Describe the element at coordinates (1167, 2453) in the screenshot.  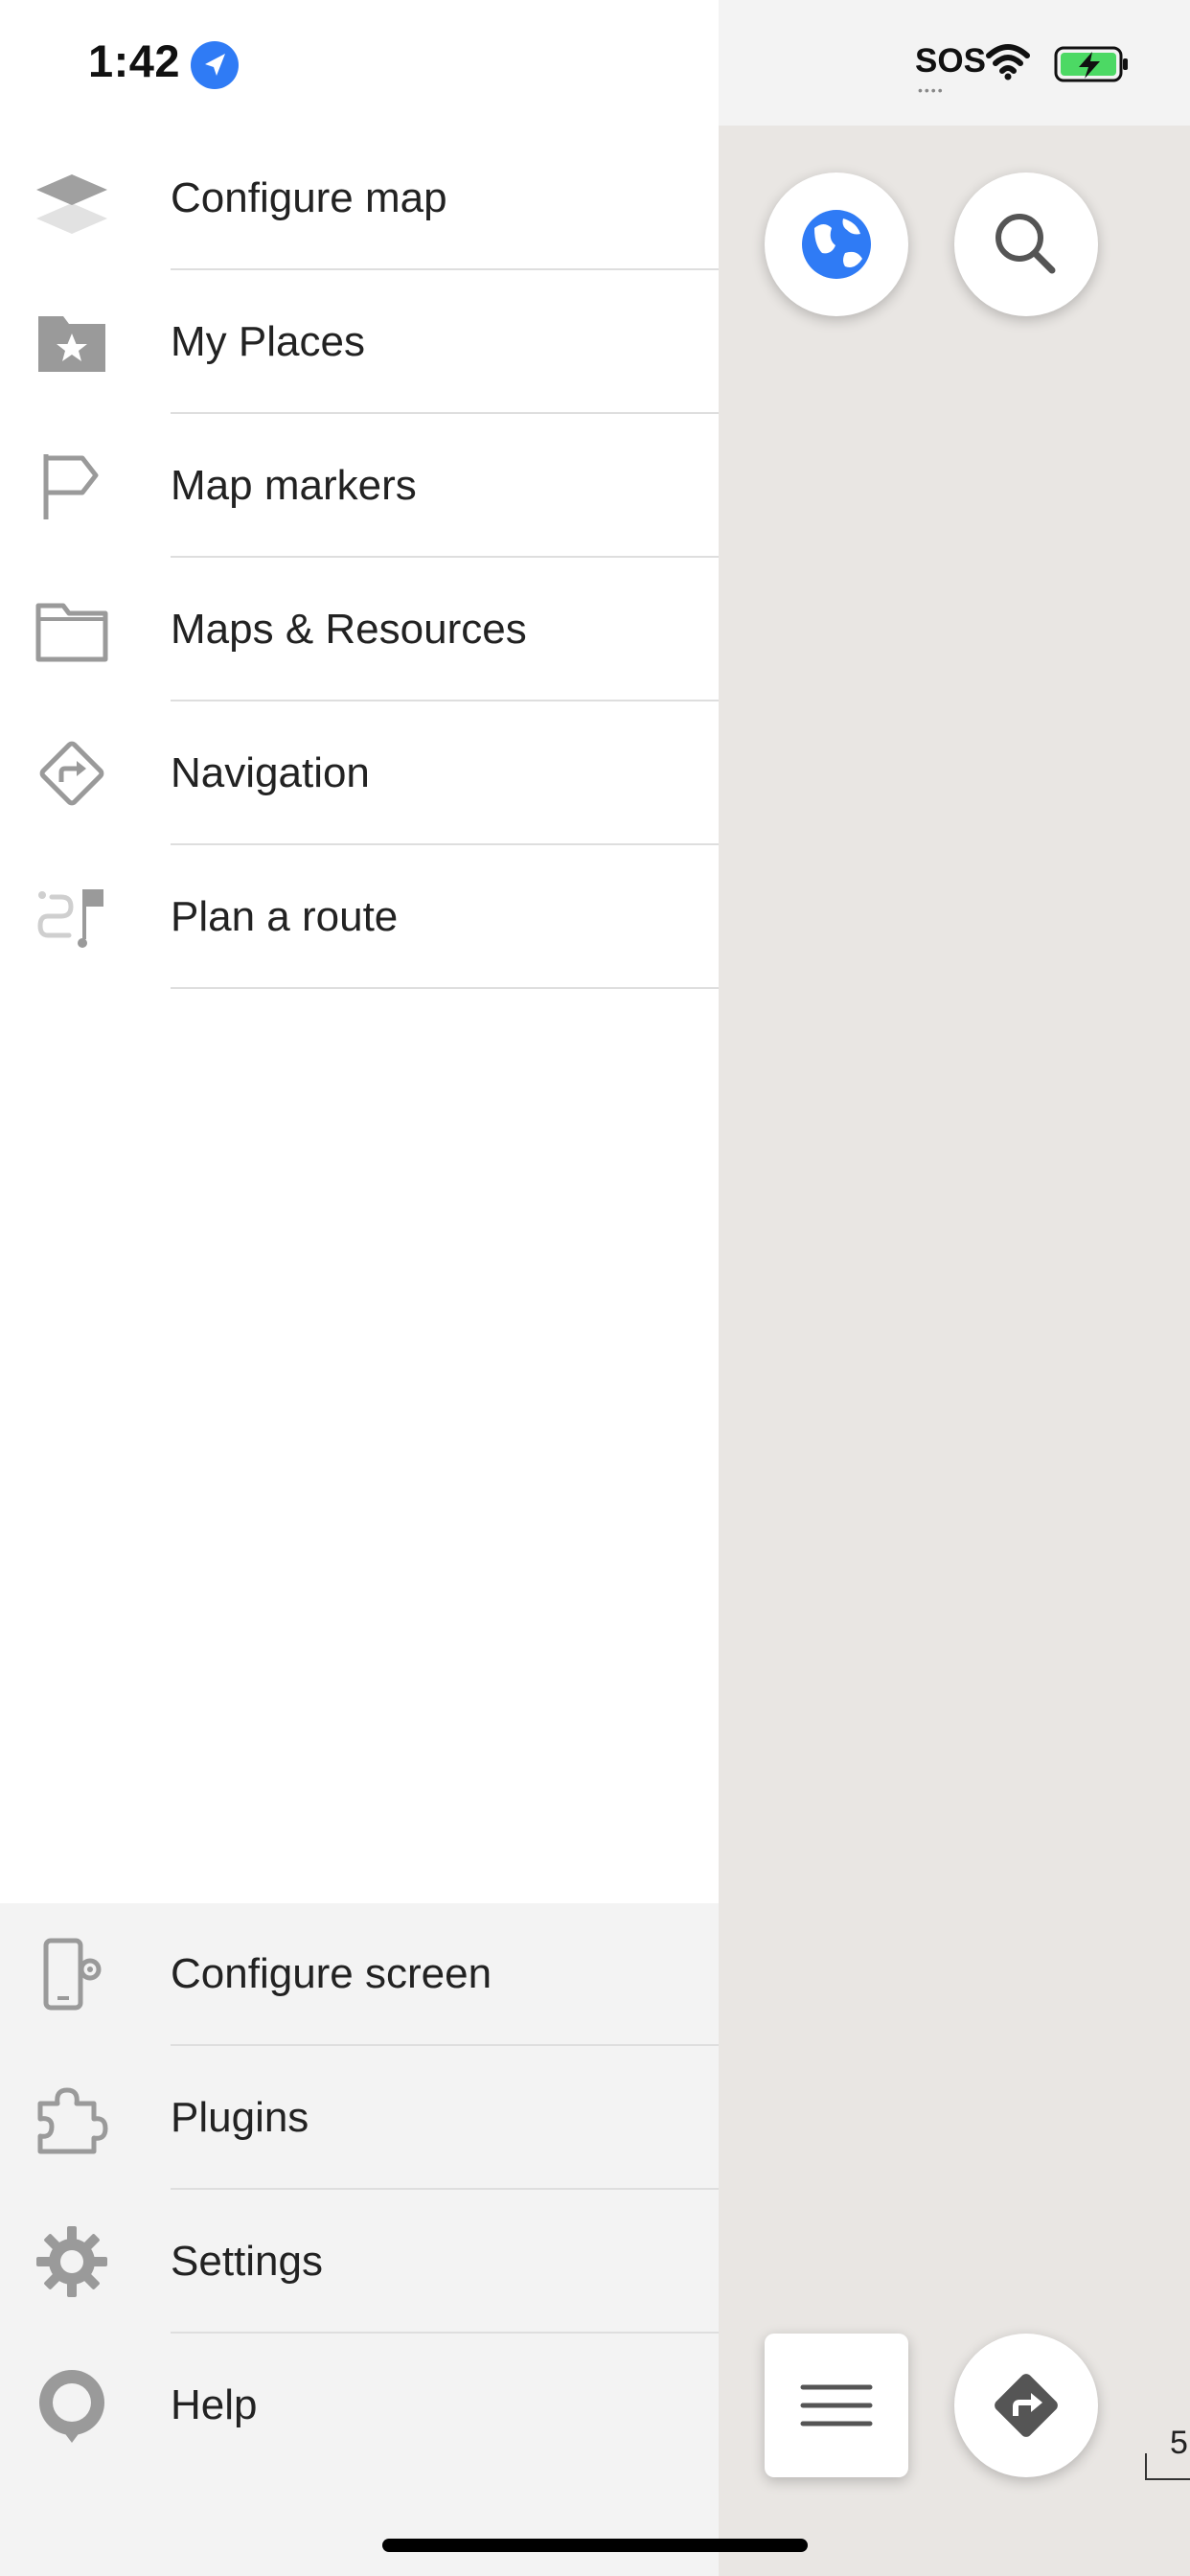
I see `map-scale: 5` at that location.